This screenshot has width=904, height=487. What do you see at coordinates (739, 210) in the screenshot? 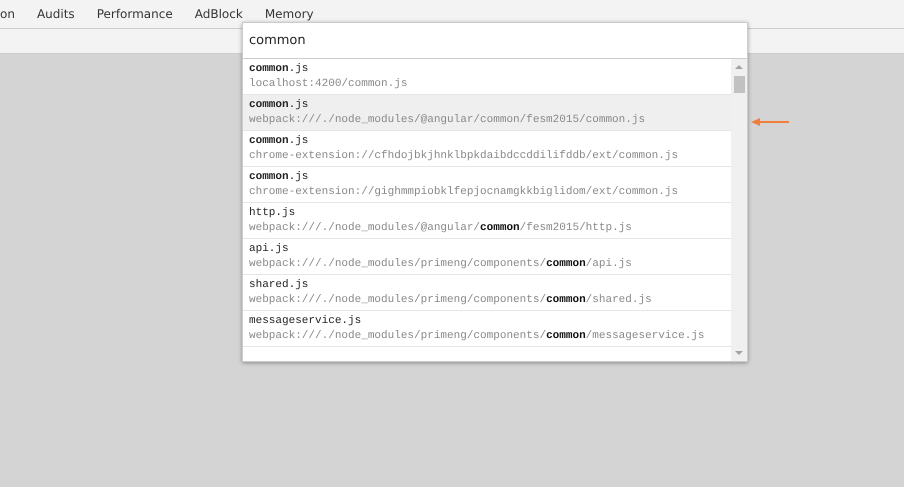
I see `scrollbar` at bounding box center [739, 210].